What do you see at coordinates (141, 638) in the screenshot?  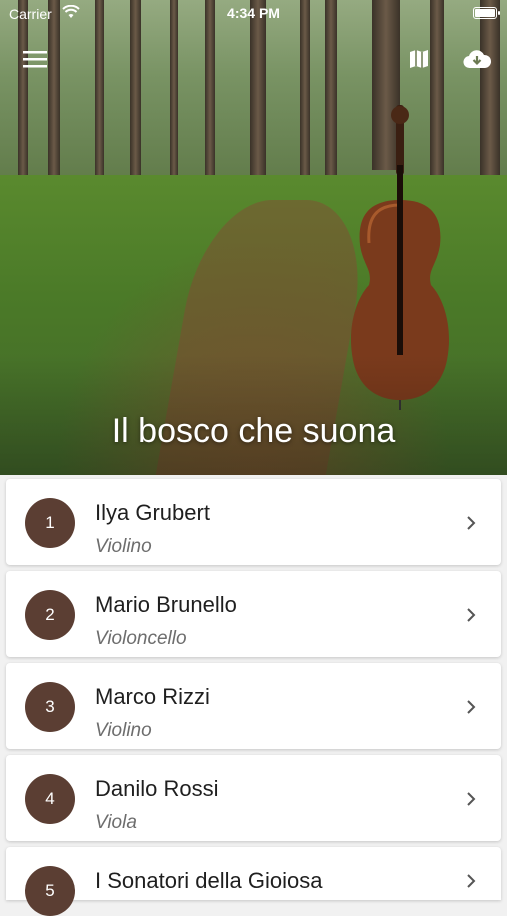 I see `artist-instrument: Violoncello` at bounding box center [141, 638].